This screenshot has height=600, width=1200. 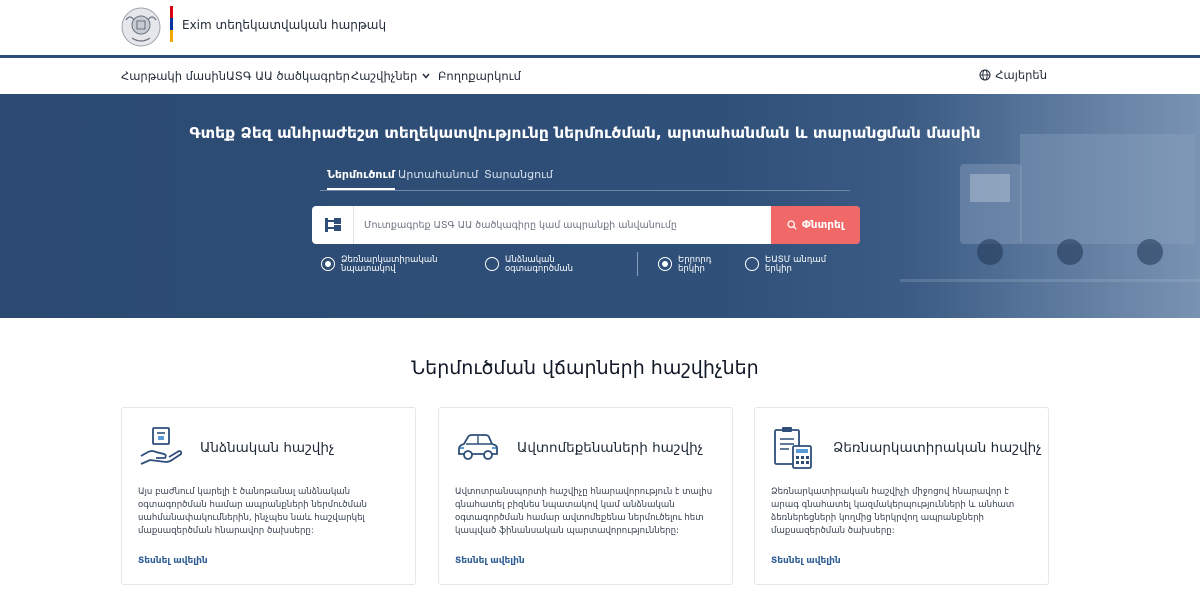 I want to click on radio-third-country: Երրորդ երկիր, so click(x=693, y=265).